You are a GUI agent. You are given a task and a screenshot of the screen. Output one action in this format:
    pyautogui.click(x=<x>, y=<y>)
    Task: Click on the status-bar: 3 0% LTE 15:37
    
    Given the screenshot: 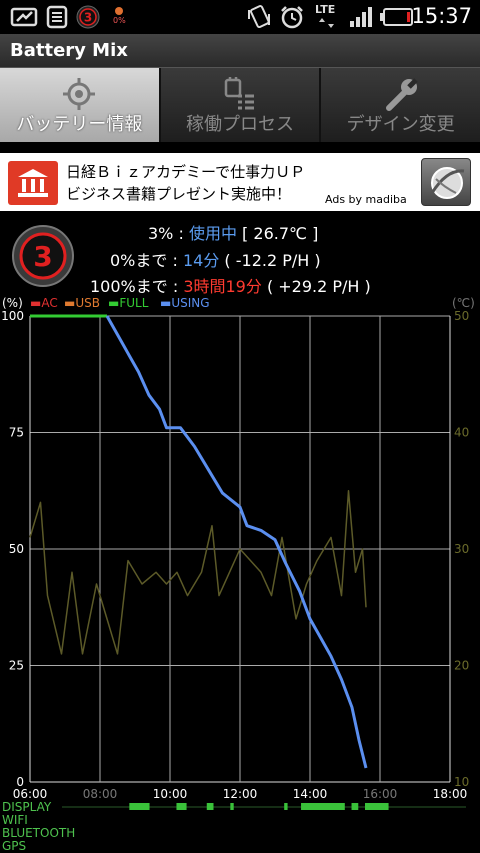 What is the action you would take?
    pyautogui.click(x=240, y=17)
    